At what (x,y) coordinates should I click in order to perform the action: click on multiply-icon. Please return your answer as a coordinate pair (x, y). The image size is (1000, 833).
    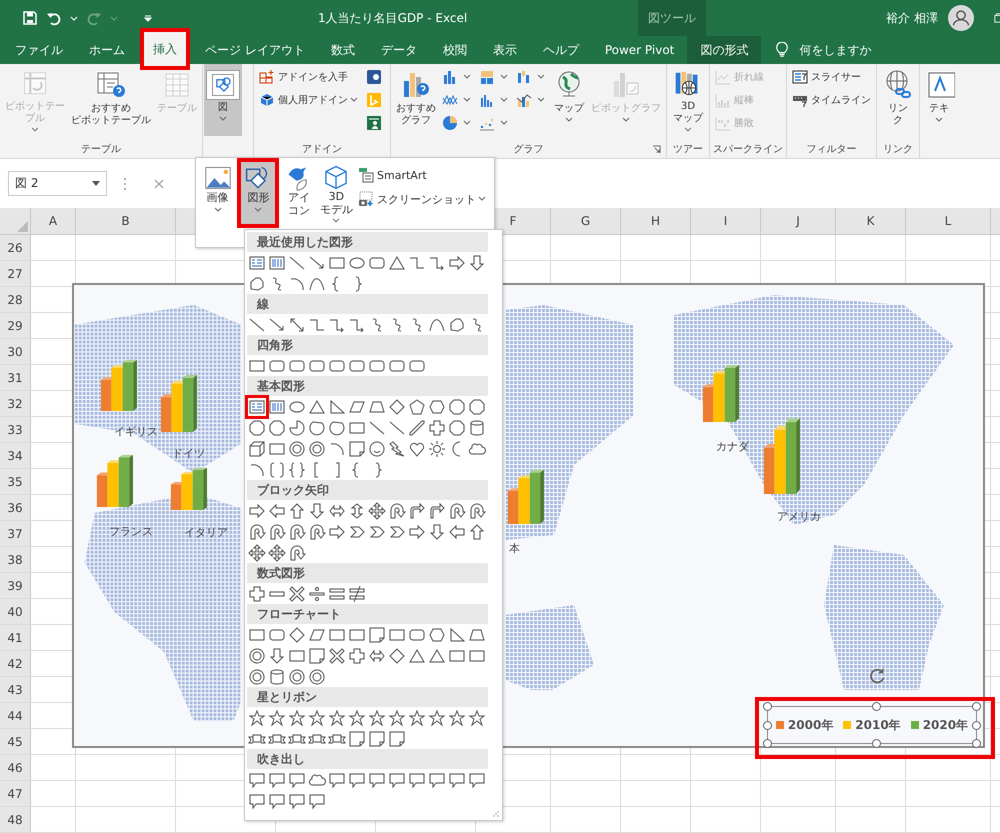
    Looking at the image, I should click on (297, 593).